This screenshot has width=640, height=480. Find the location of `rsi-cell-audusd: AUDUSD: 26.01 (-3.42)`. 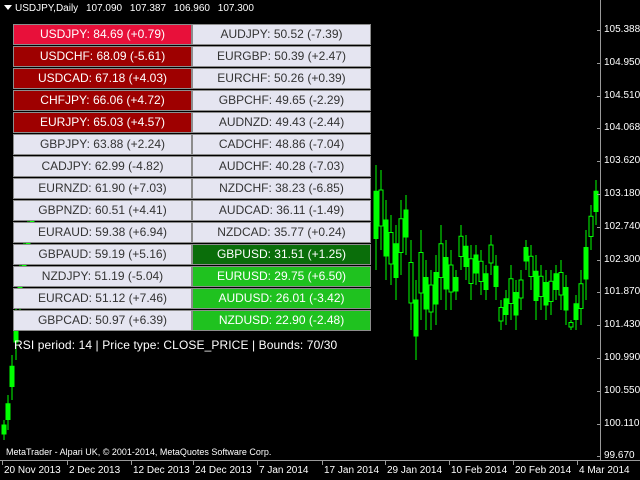

rsi-cell-audusd: AUDUSD: 26.01 (-3.42) is located at coordinates (281, 298).